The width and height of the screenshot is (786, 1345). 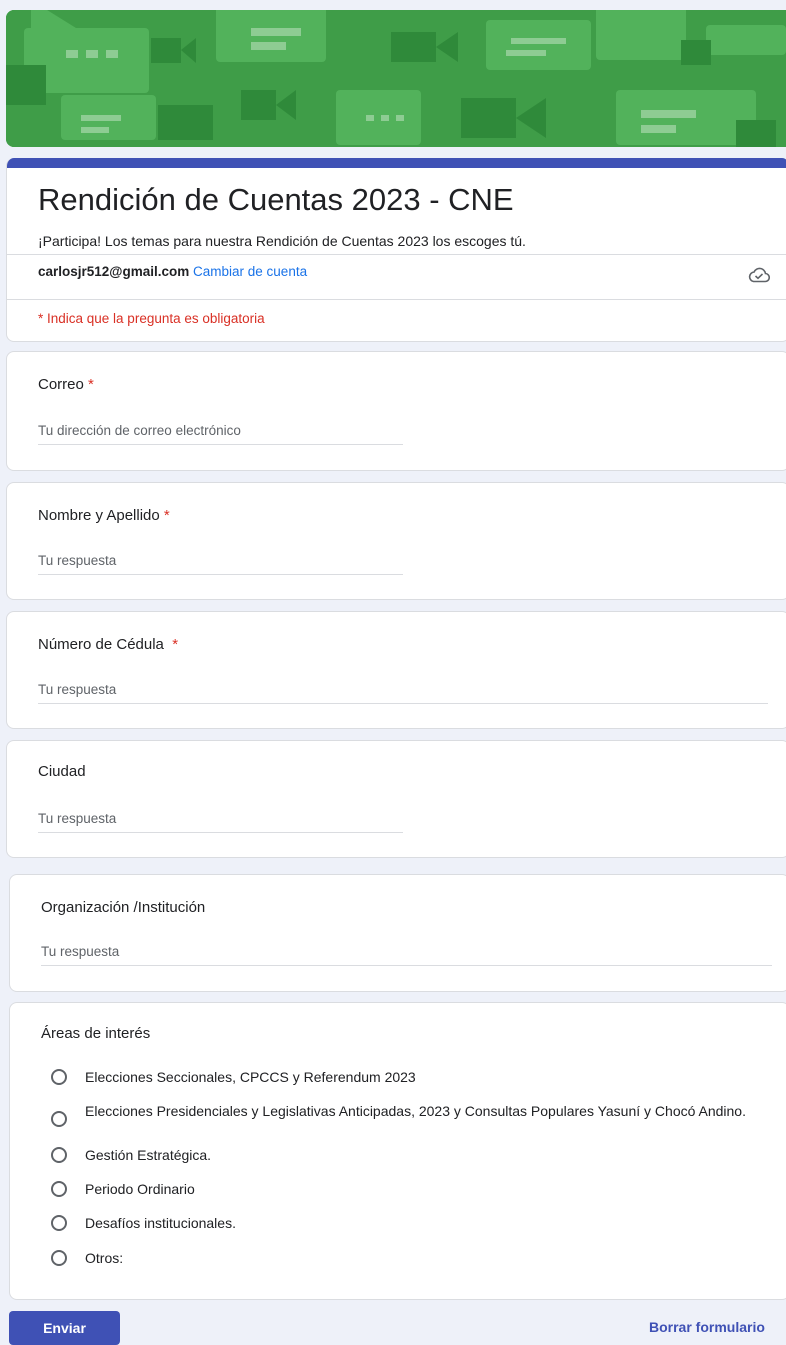 I want to click on radio-option: Gestión Estratégica., so click(x=131, y=1155).